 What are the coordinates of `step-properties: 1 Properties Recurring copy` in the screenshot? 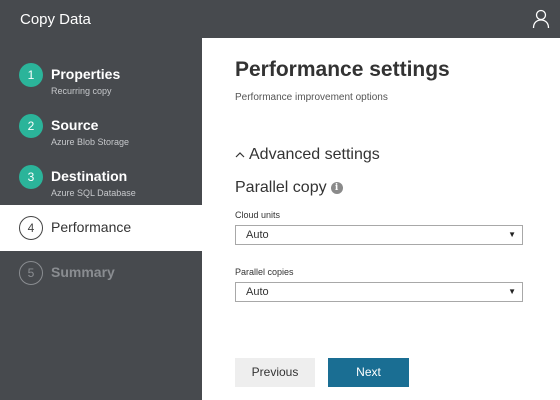 It's located at (101, 78).